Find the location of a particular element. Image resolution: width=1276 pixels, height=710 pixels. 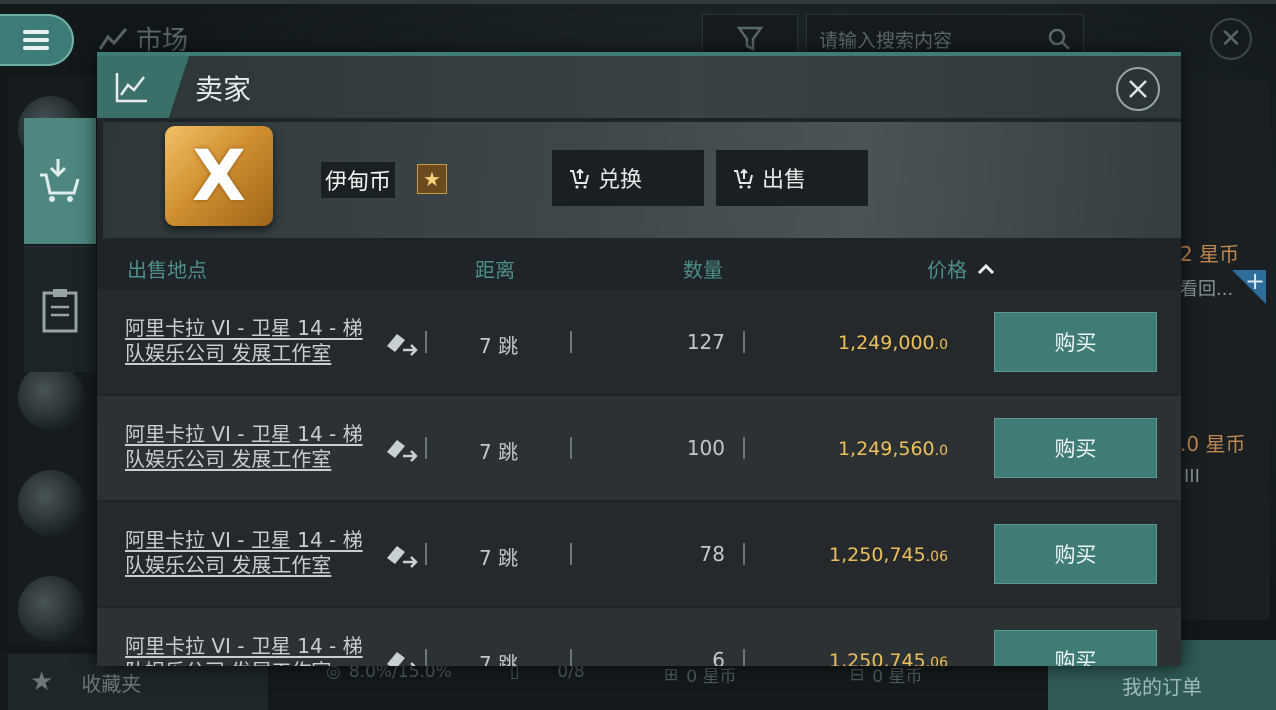

listing-price: 2 星币 is located at coordinates (1210, 254).